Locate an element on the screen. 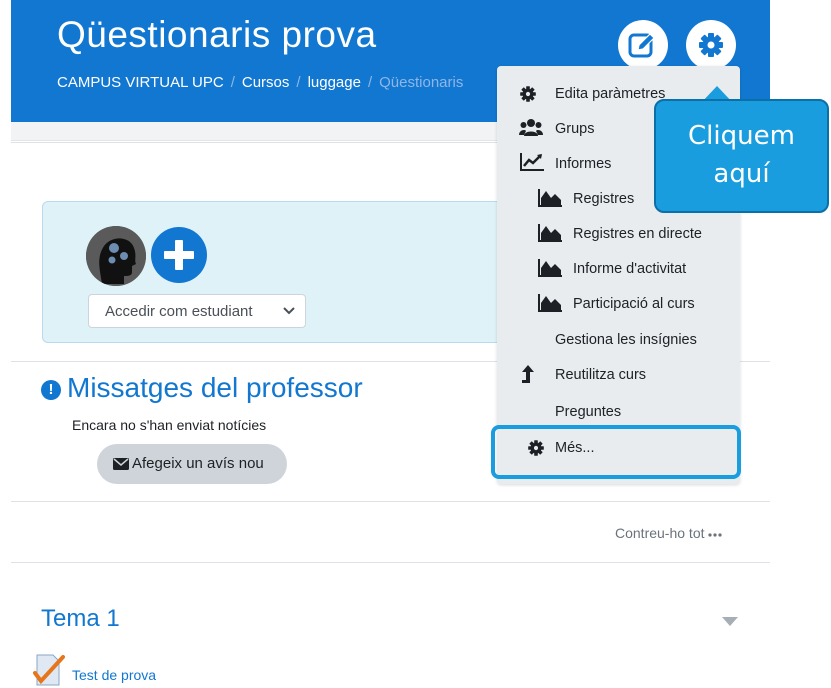  menu-item-participation: Participació al curs is located at coordinates (616, 303).